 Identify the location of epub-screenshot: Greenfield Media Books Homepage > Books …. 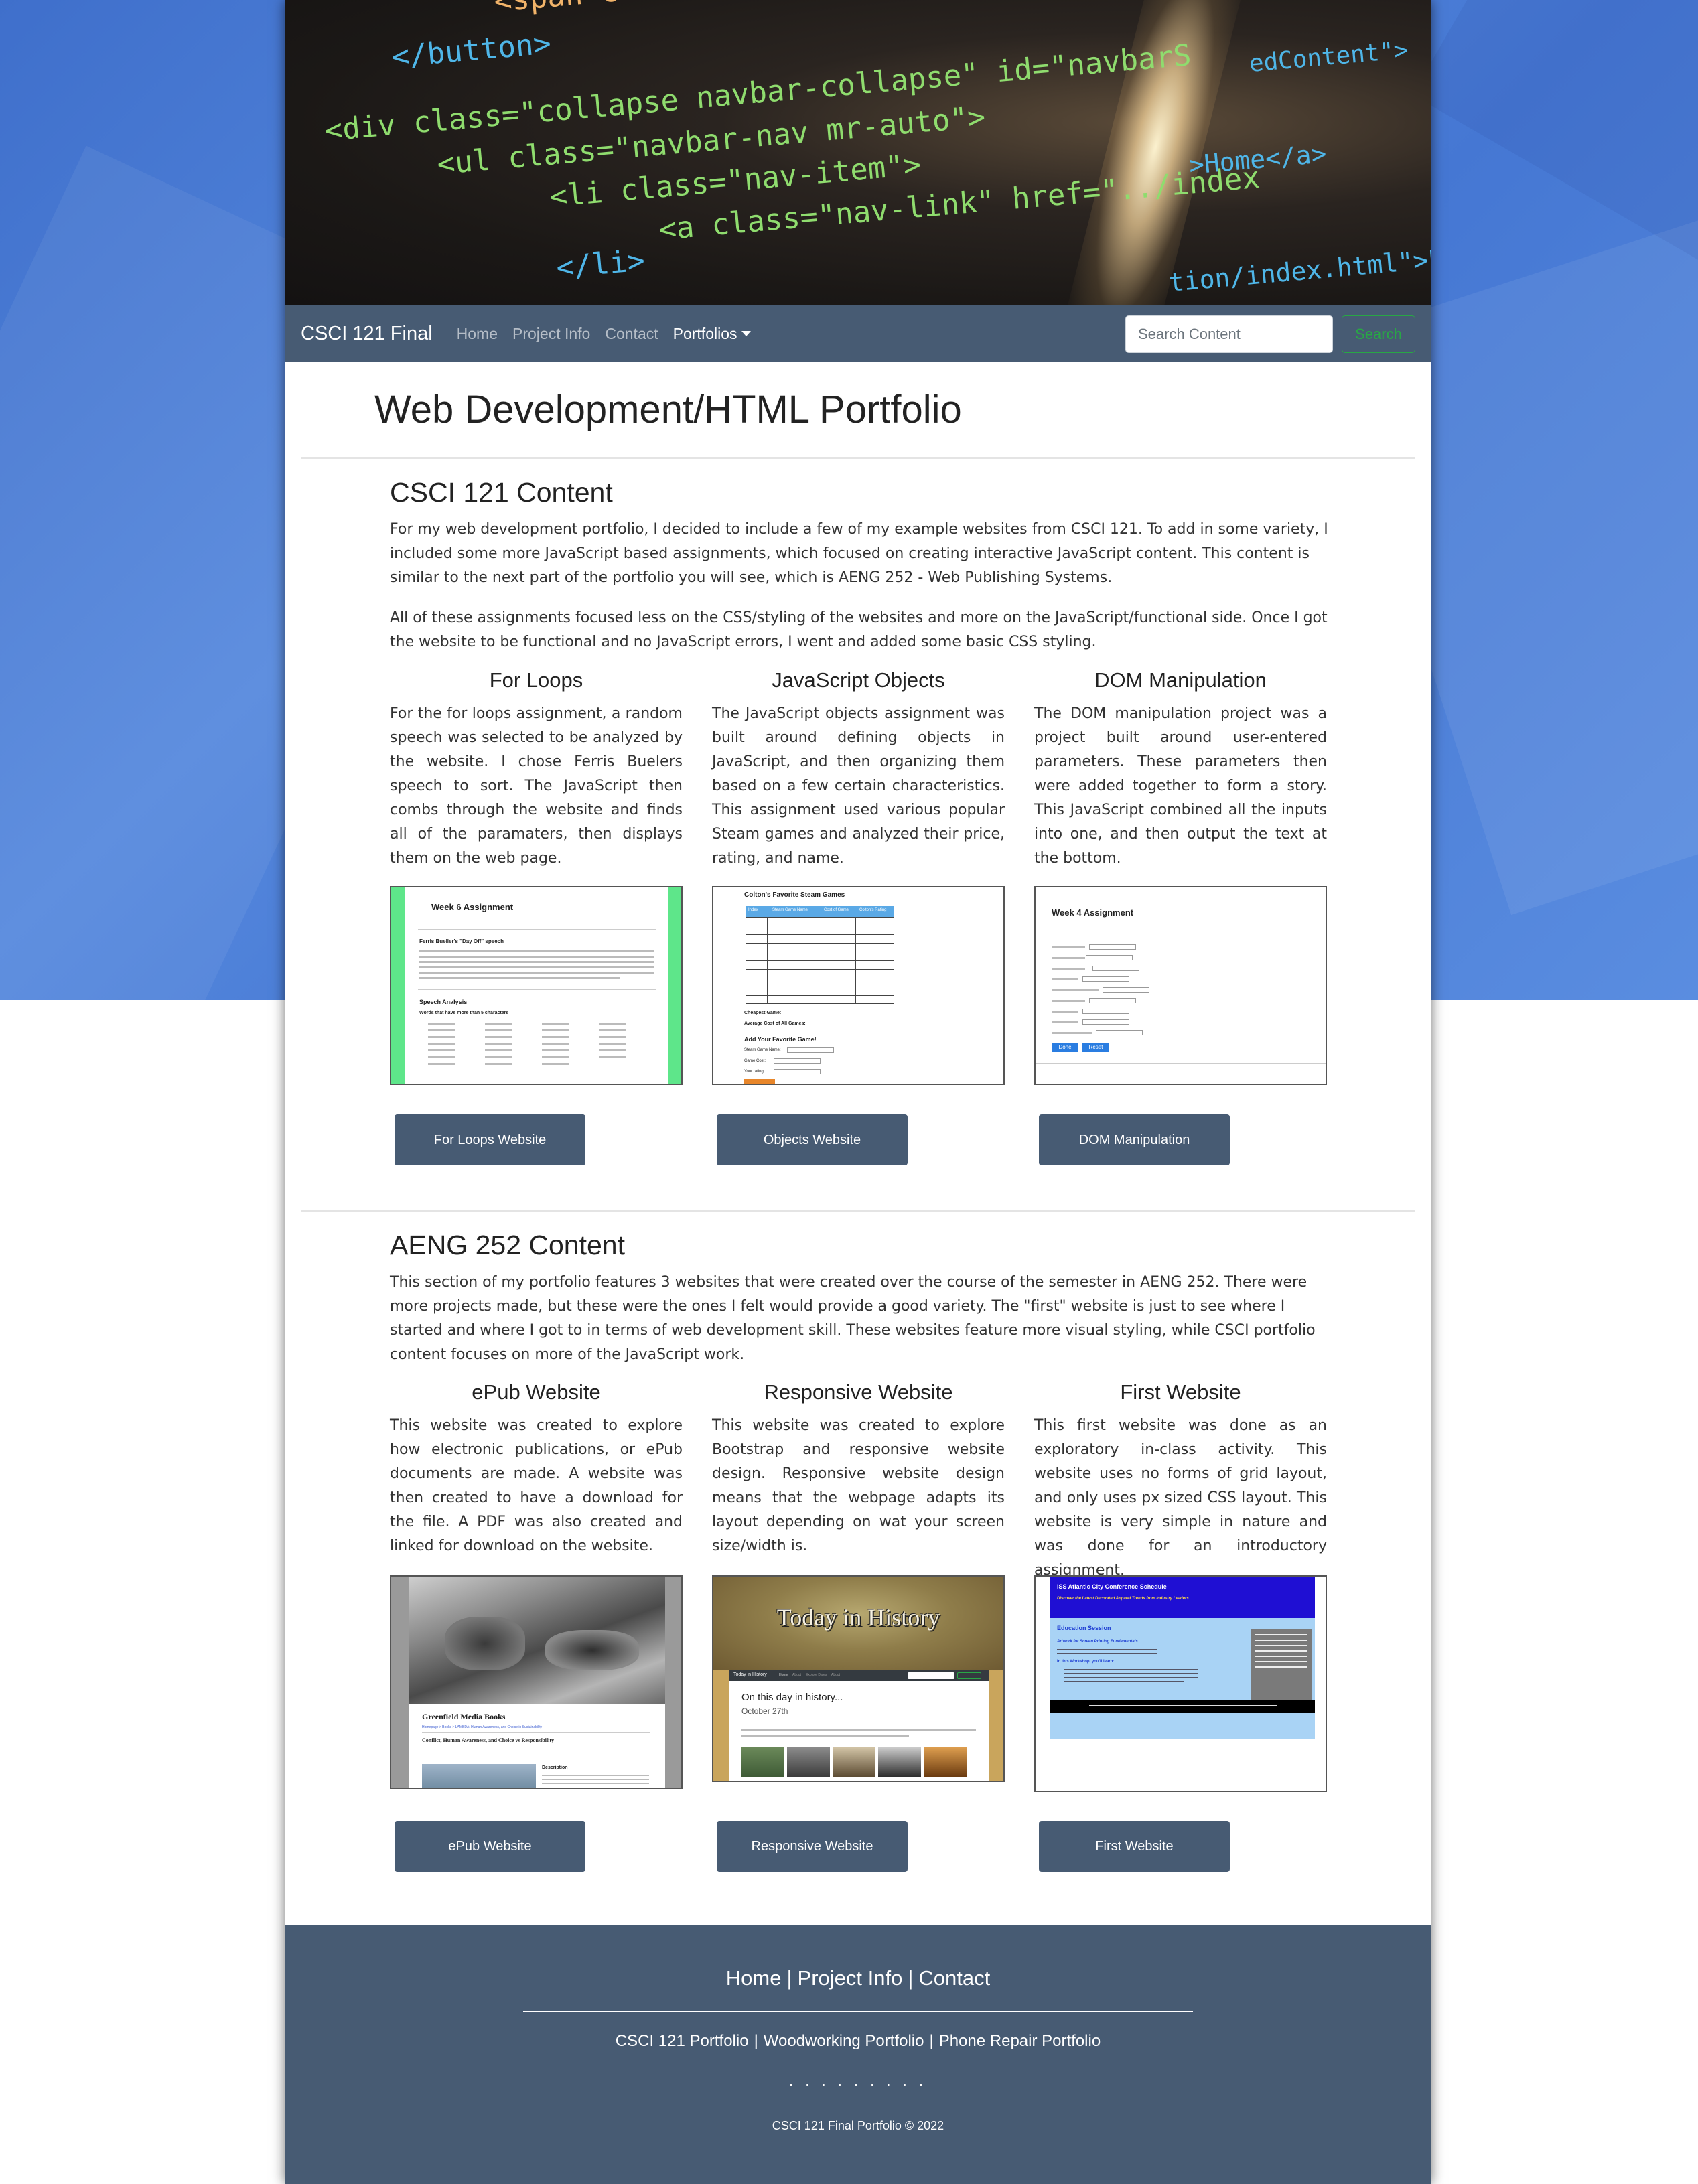
(536, 1682).